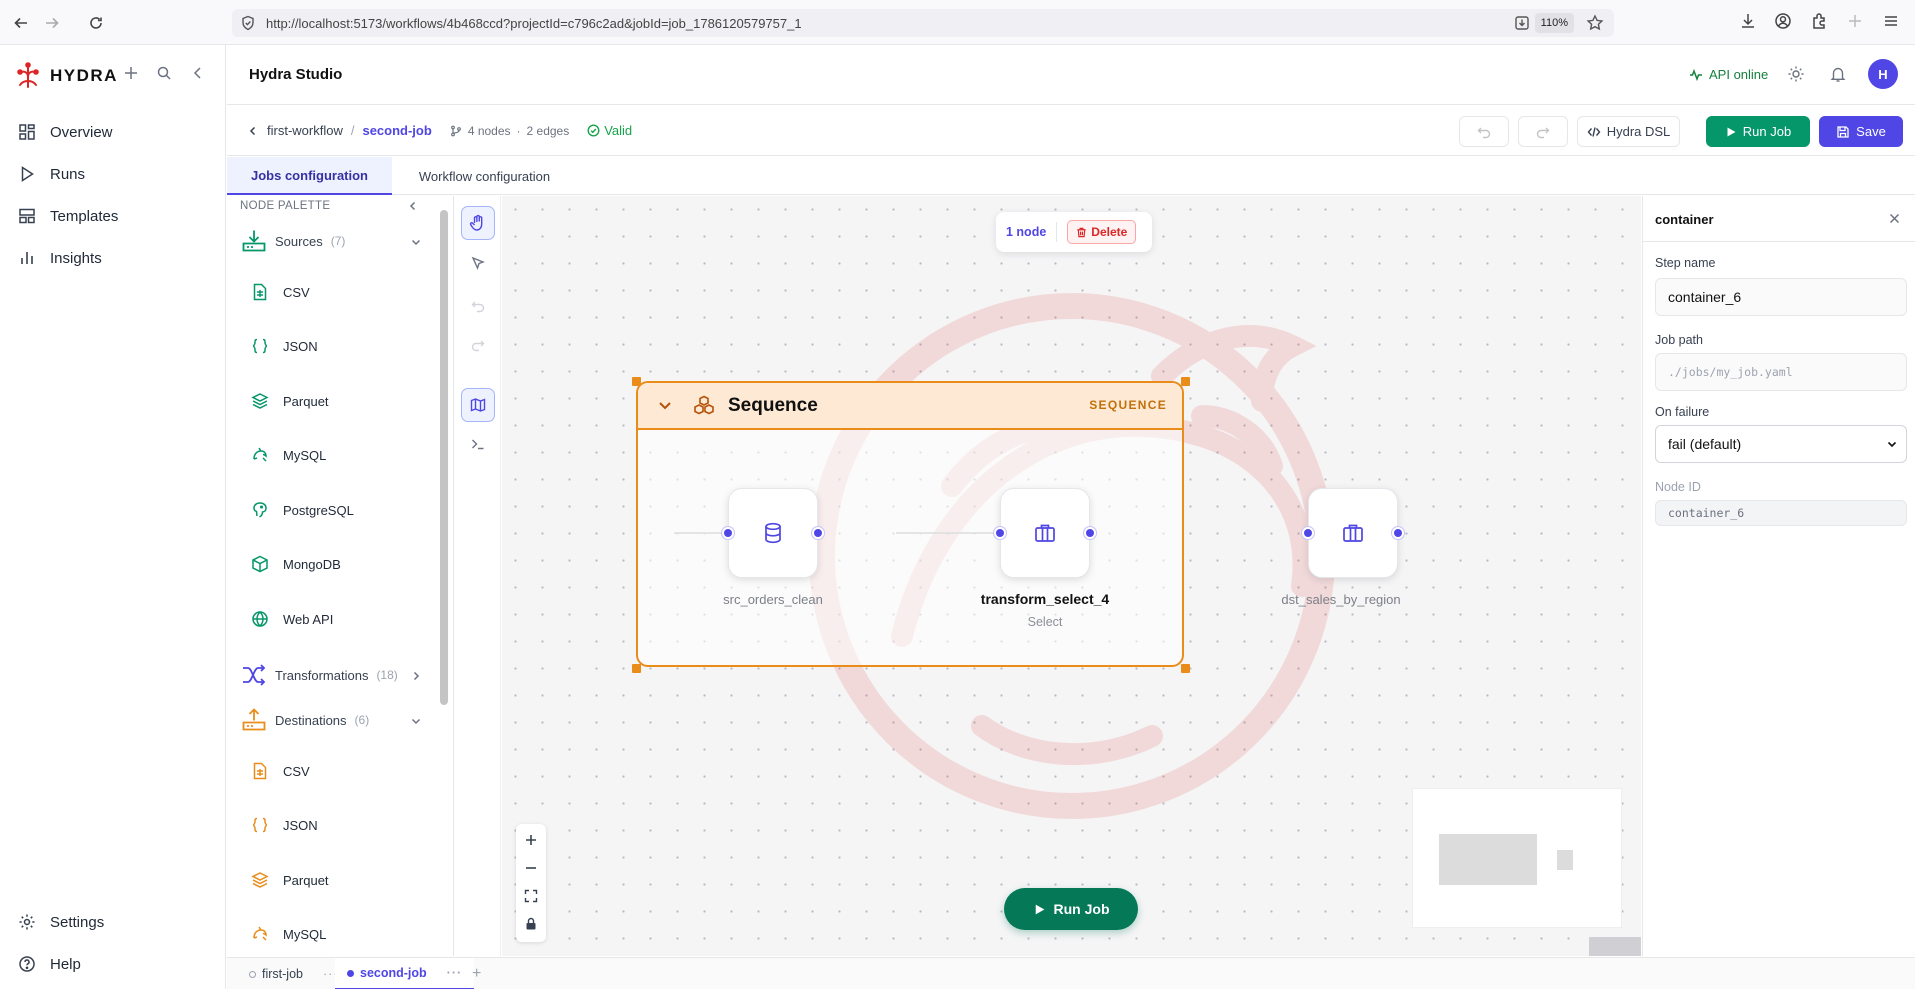 The height and width of the screenshot is (989, 1915). I want to click on page-save-icon, so click(1522, 23).